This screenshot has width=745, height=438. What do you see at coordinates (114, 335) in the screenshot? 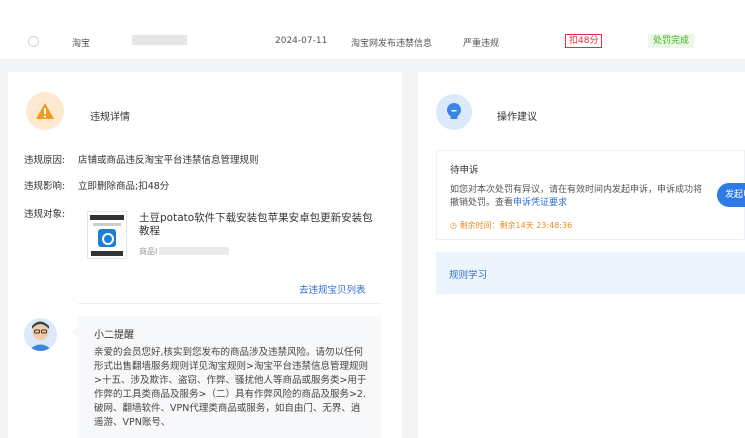
I see `reminder-title: 小二提醒` at bounding box center [114, 335].